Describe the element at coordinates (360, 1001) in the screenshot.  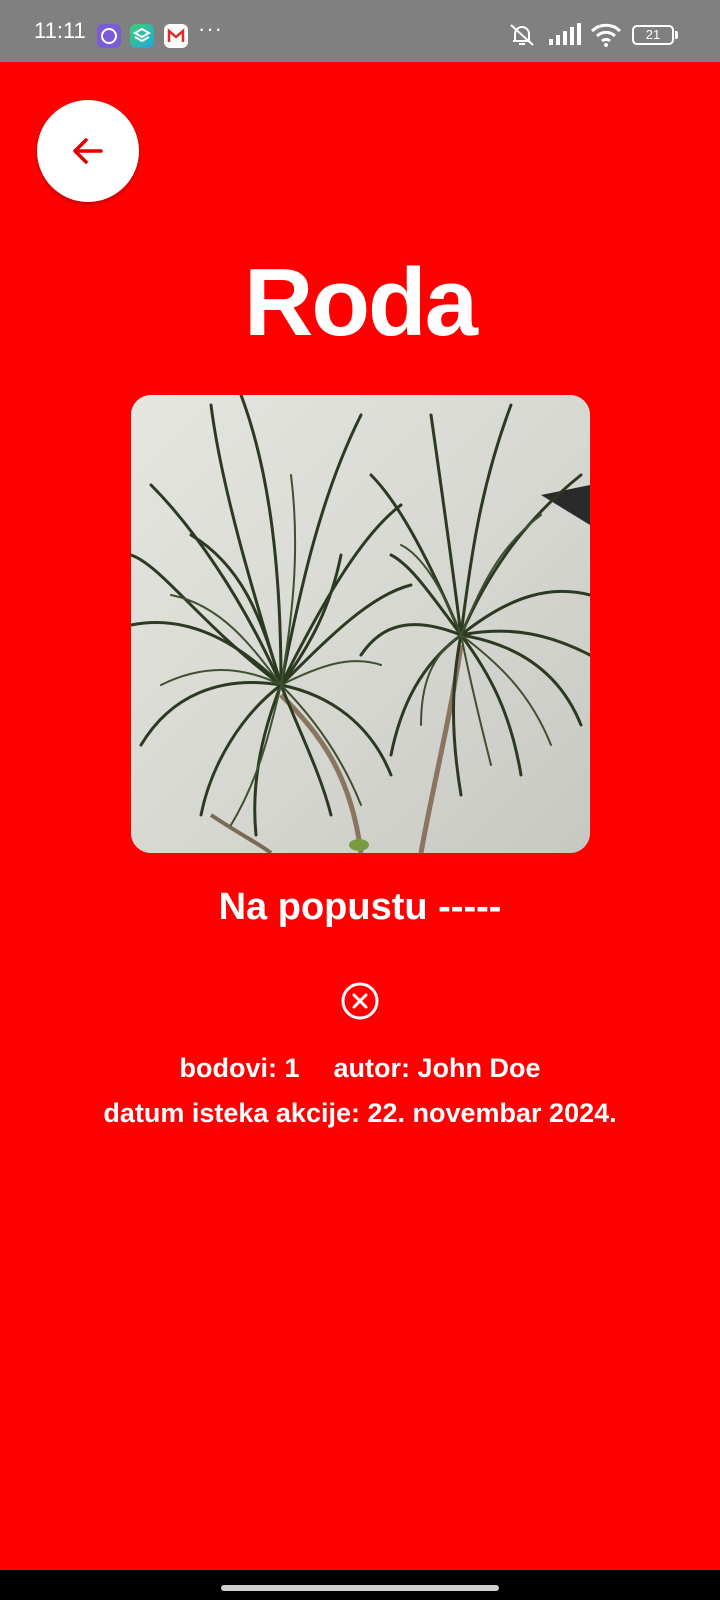
I see `close-circle-icon` at that location.